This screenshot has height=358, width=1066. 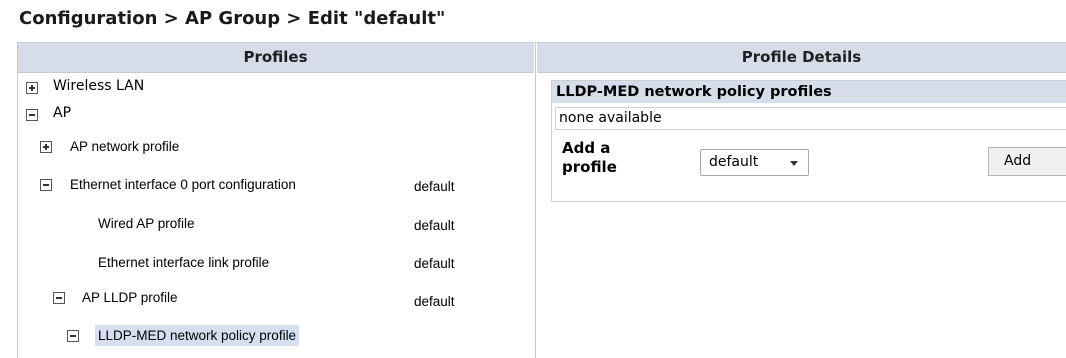 I want to click on tree-label-ap: AP, so click(x=62, y=113).